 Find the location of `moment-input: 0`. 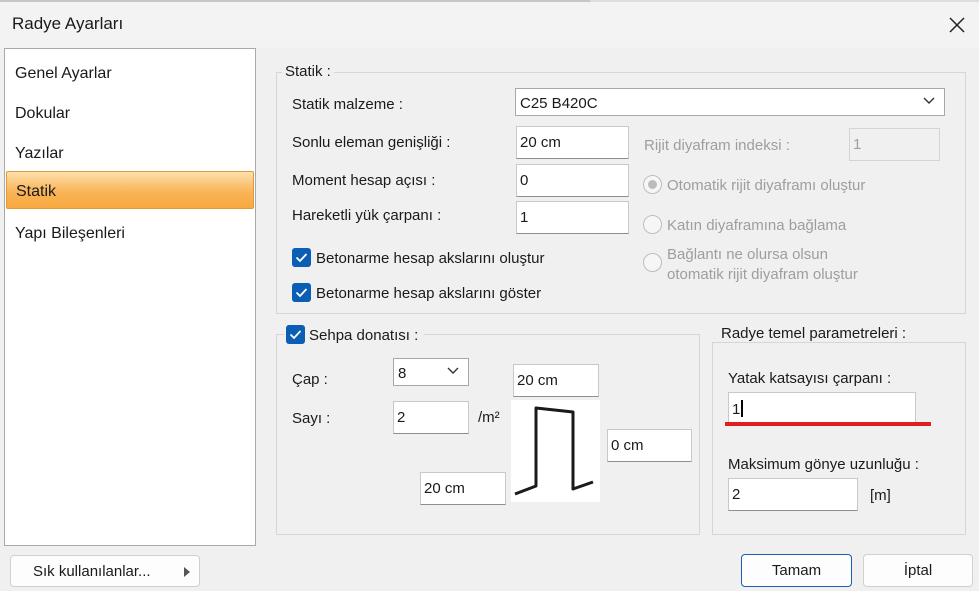

moment-input: 0 is located at coordinates (572, 180).